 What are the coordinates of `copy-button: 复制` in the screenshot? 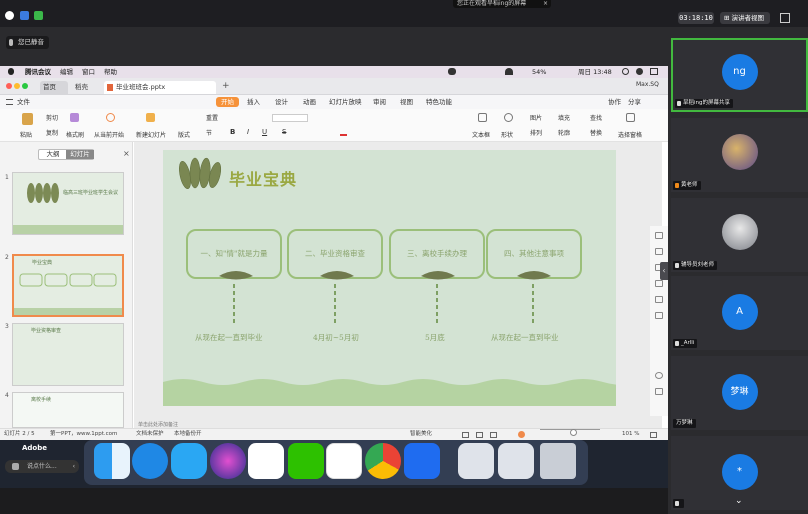 It's located at (52, 132).